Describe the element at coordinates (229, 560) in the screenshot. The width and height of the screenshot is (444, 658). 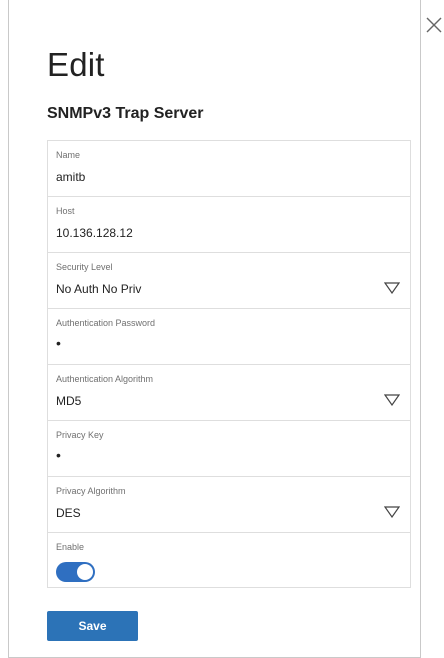
I see `enable-field: Enable` at that location.